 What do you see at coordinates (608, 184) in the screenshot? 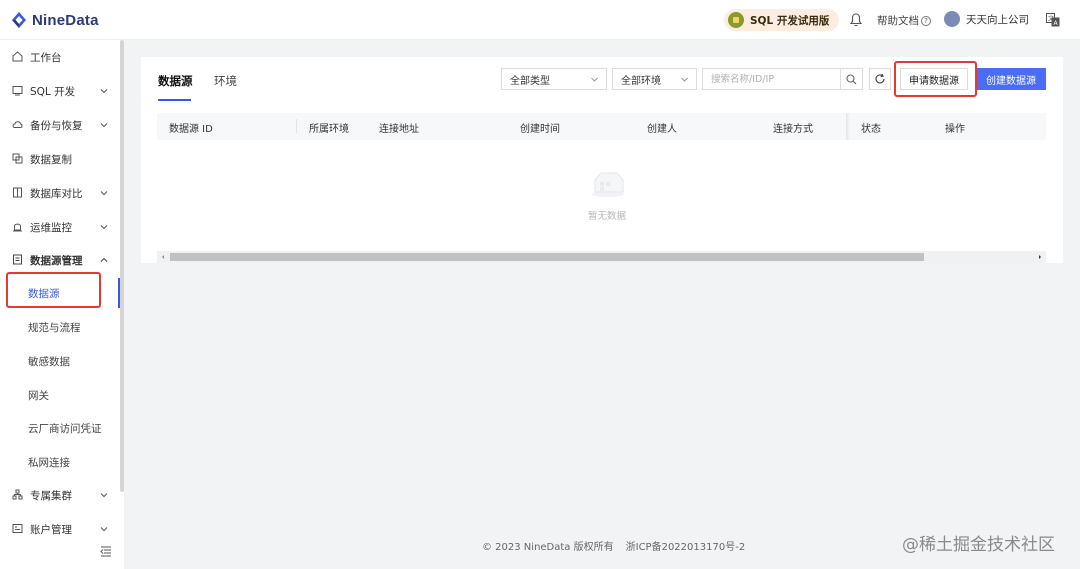
I see `empty-state-icon` at bounding box center [608, 184].